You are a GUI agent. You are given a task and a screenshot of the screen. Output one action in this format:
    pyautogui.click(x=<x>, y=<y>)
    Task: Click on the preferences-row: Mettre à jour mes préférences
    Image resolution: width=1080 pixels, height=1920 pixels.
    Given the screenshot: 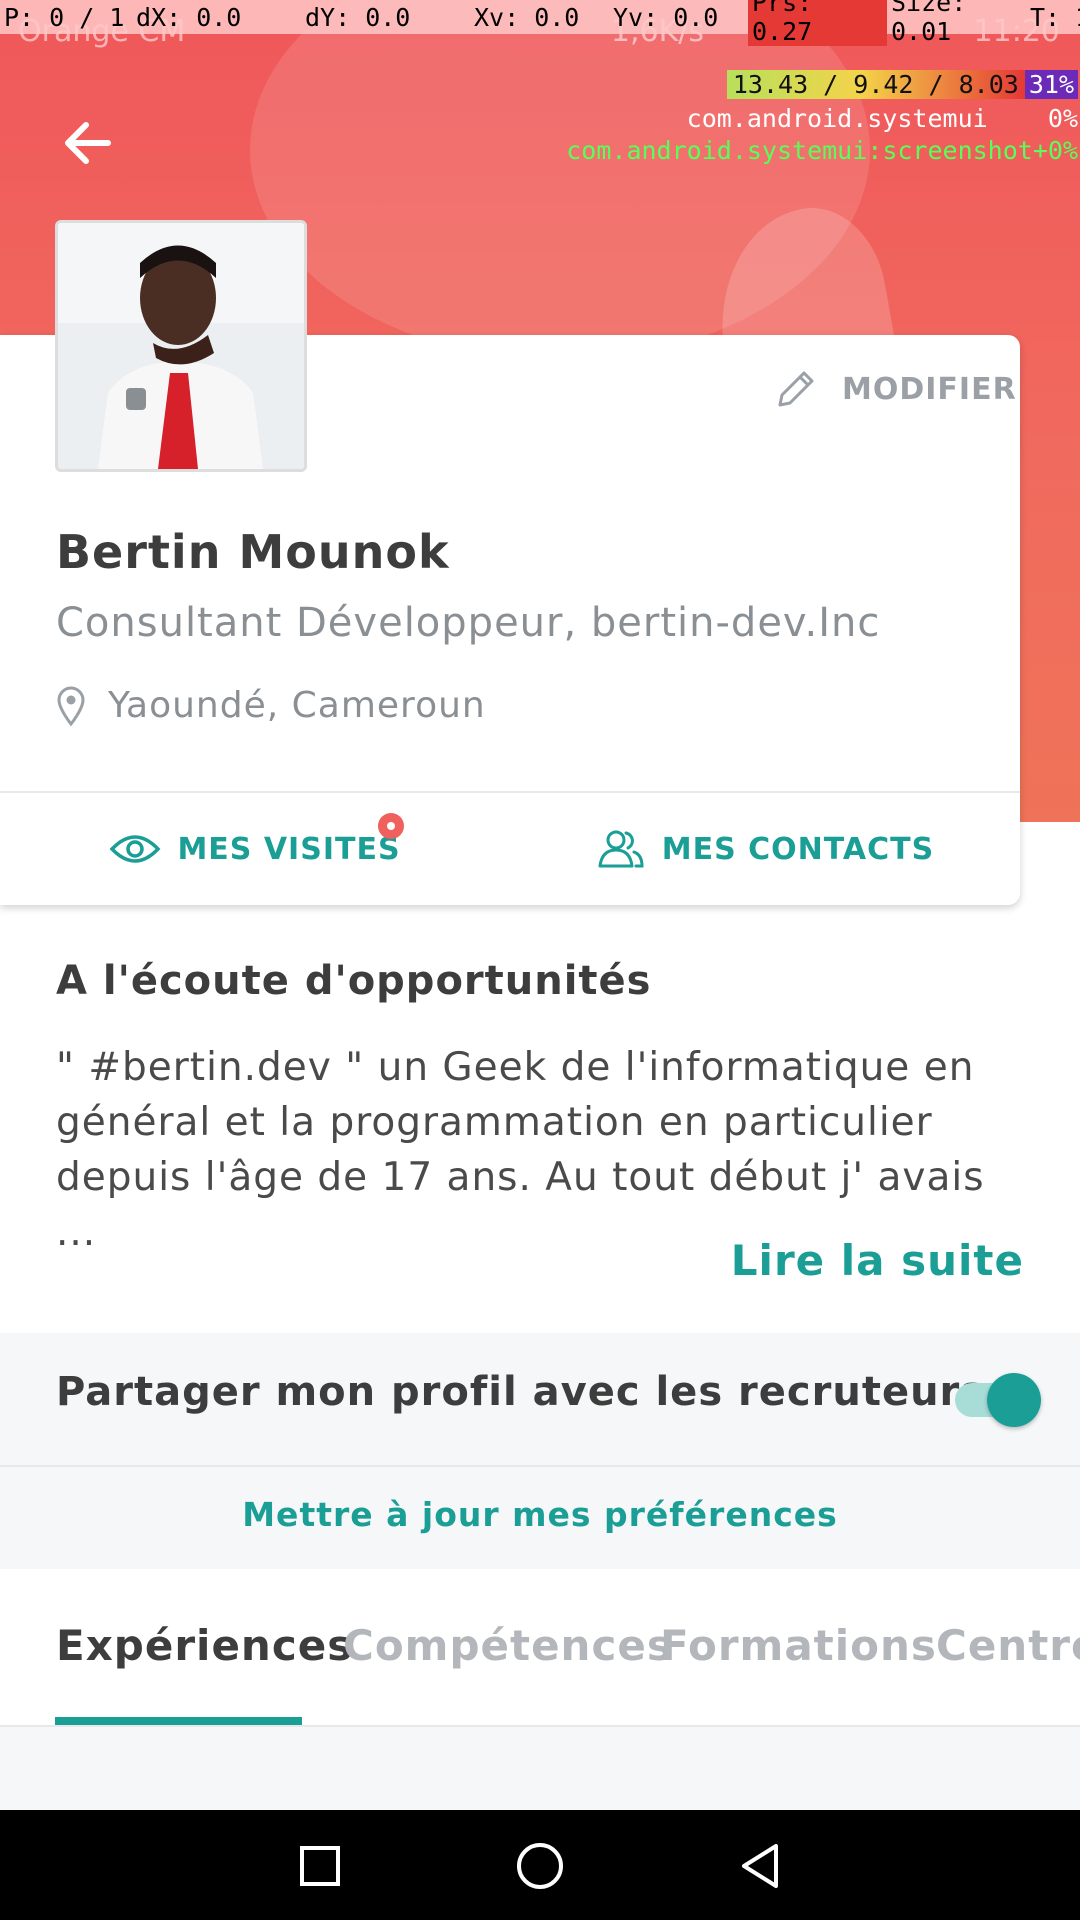 What is the action you would take?
    pyautogui.click(x=540, y=1518)
    